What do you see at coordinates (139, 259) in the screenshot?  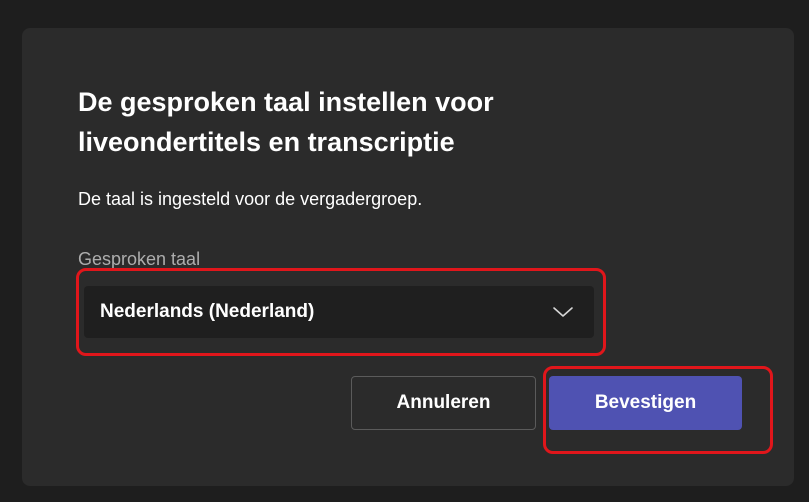 I see `spoken-language-label: Gesproken taal` at bounding box center [139, 259].